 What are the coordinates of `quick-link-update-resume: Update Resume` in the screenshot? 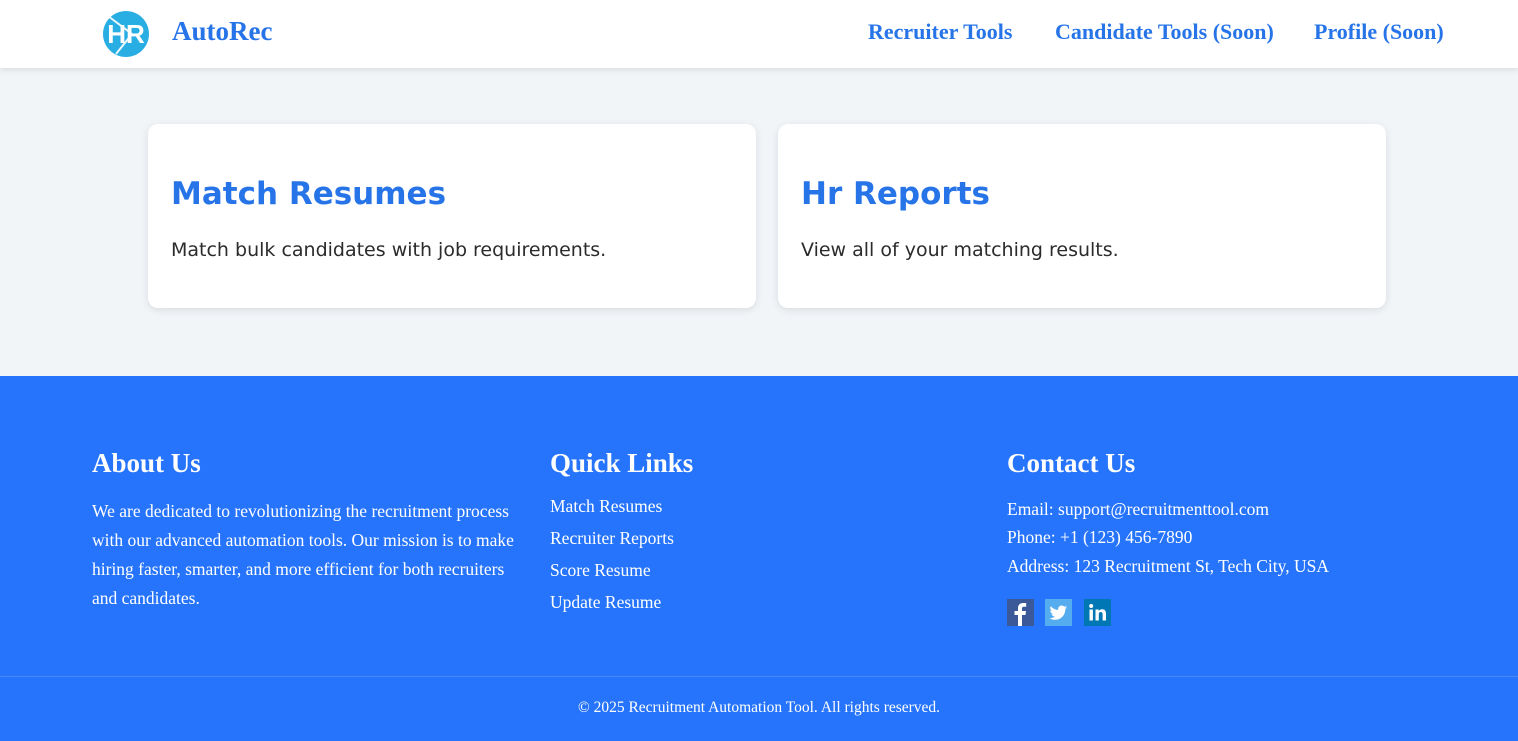 It's located at (612, 607).